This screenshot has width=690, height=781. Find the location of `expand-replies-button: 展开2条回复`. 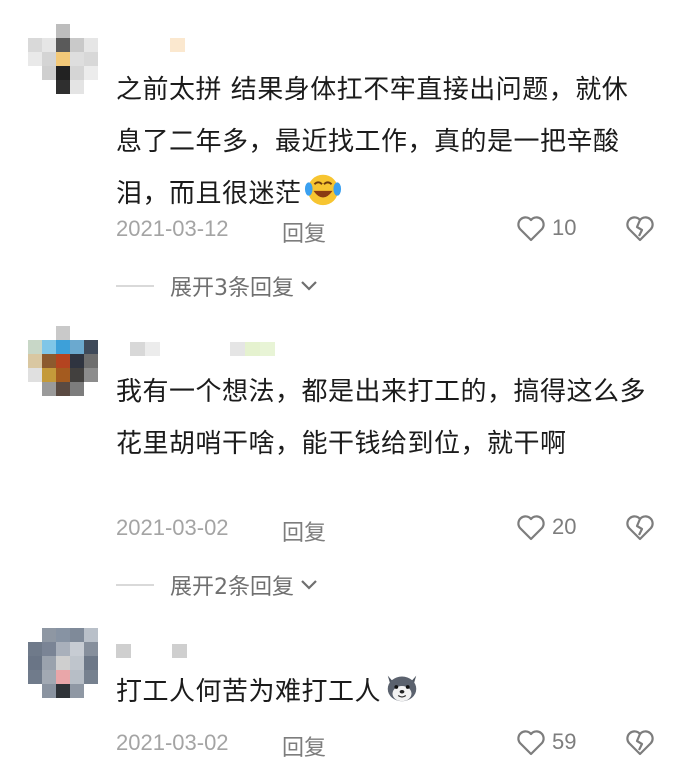

expand-replies-button: 展开2条回复 is located at coordinates (217, 585).